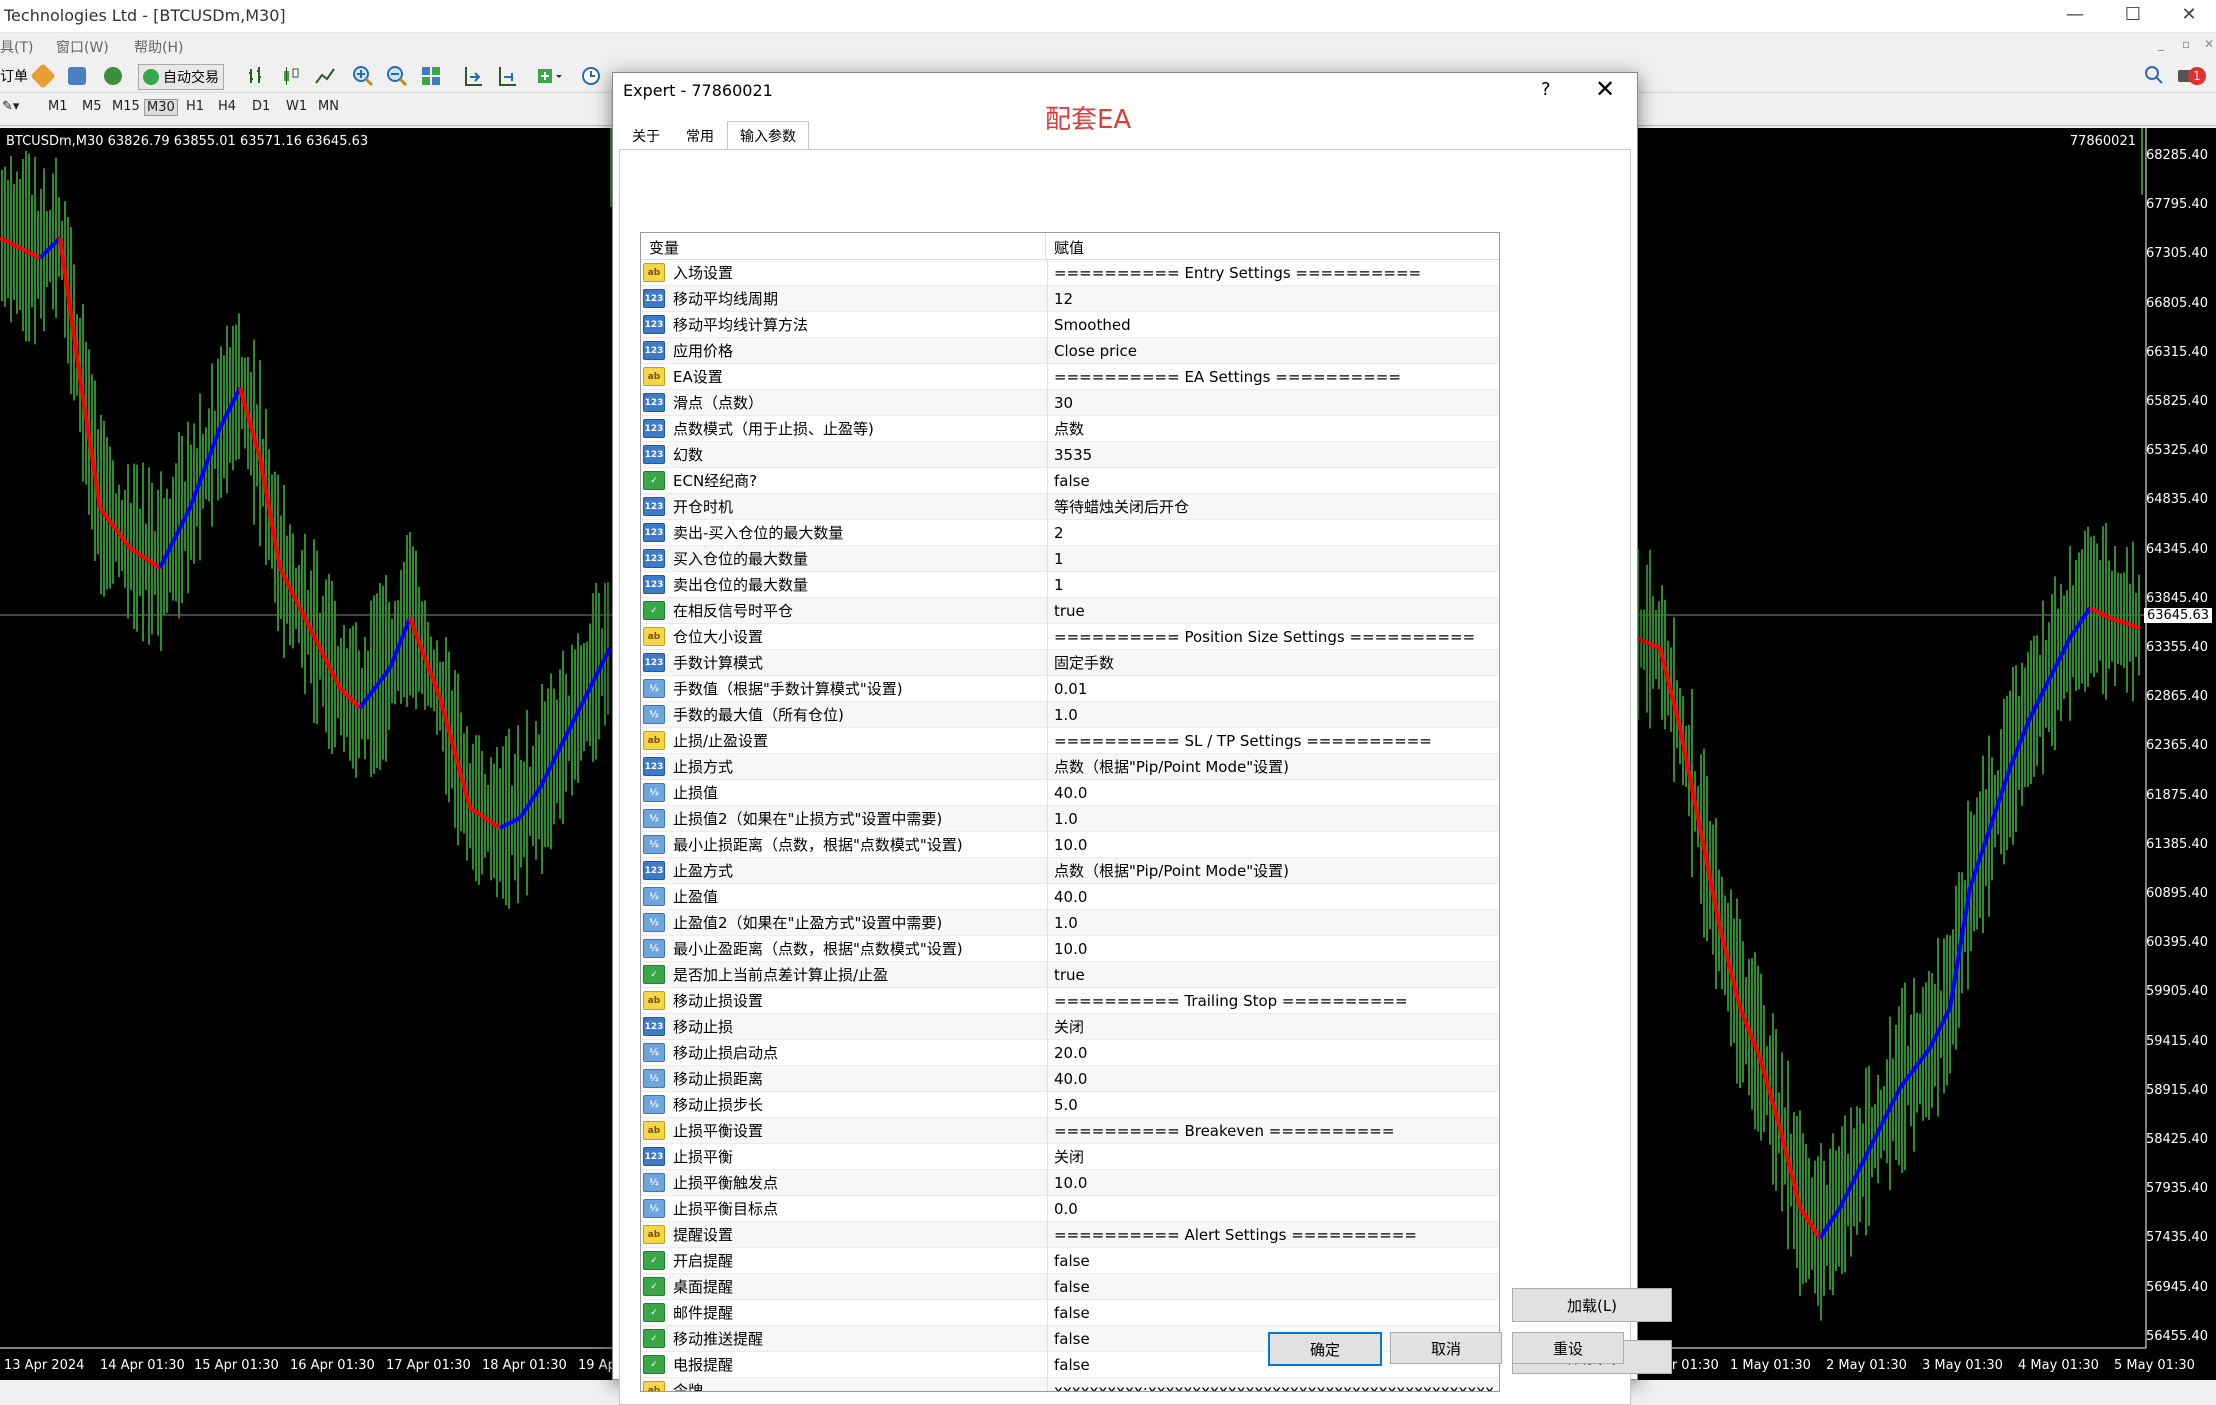 This screenshot has width=2216, height=1405. I want to click on param-row: 123 买入仓位的最大数量 1, so click(1070, 559).